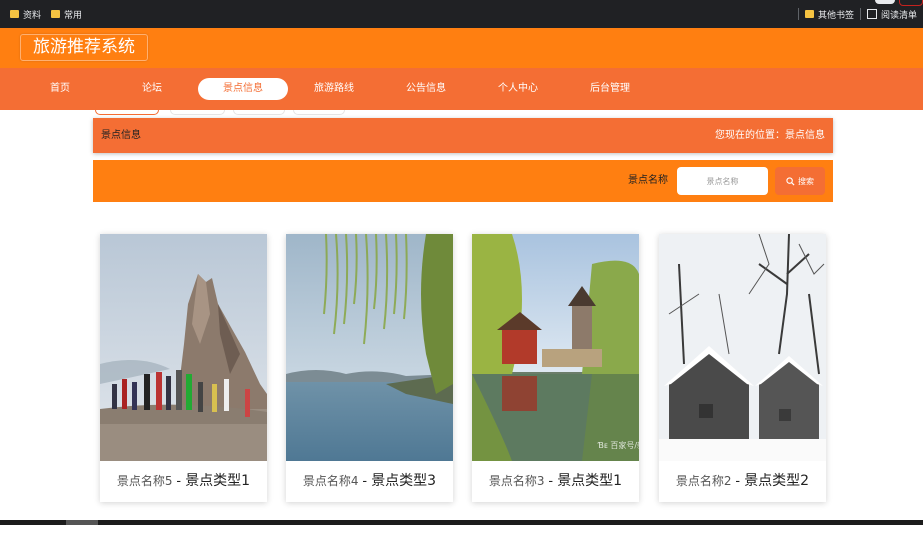  I want to click on search-input, so click(722, 181).